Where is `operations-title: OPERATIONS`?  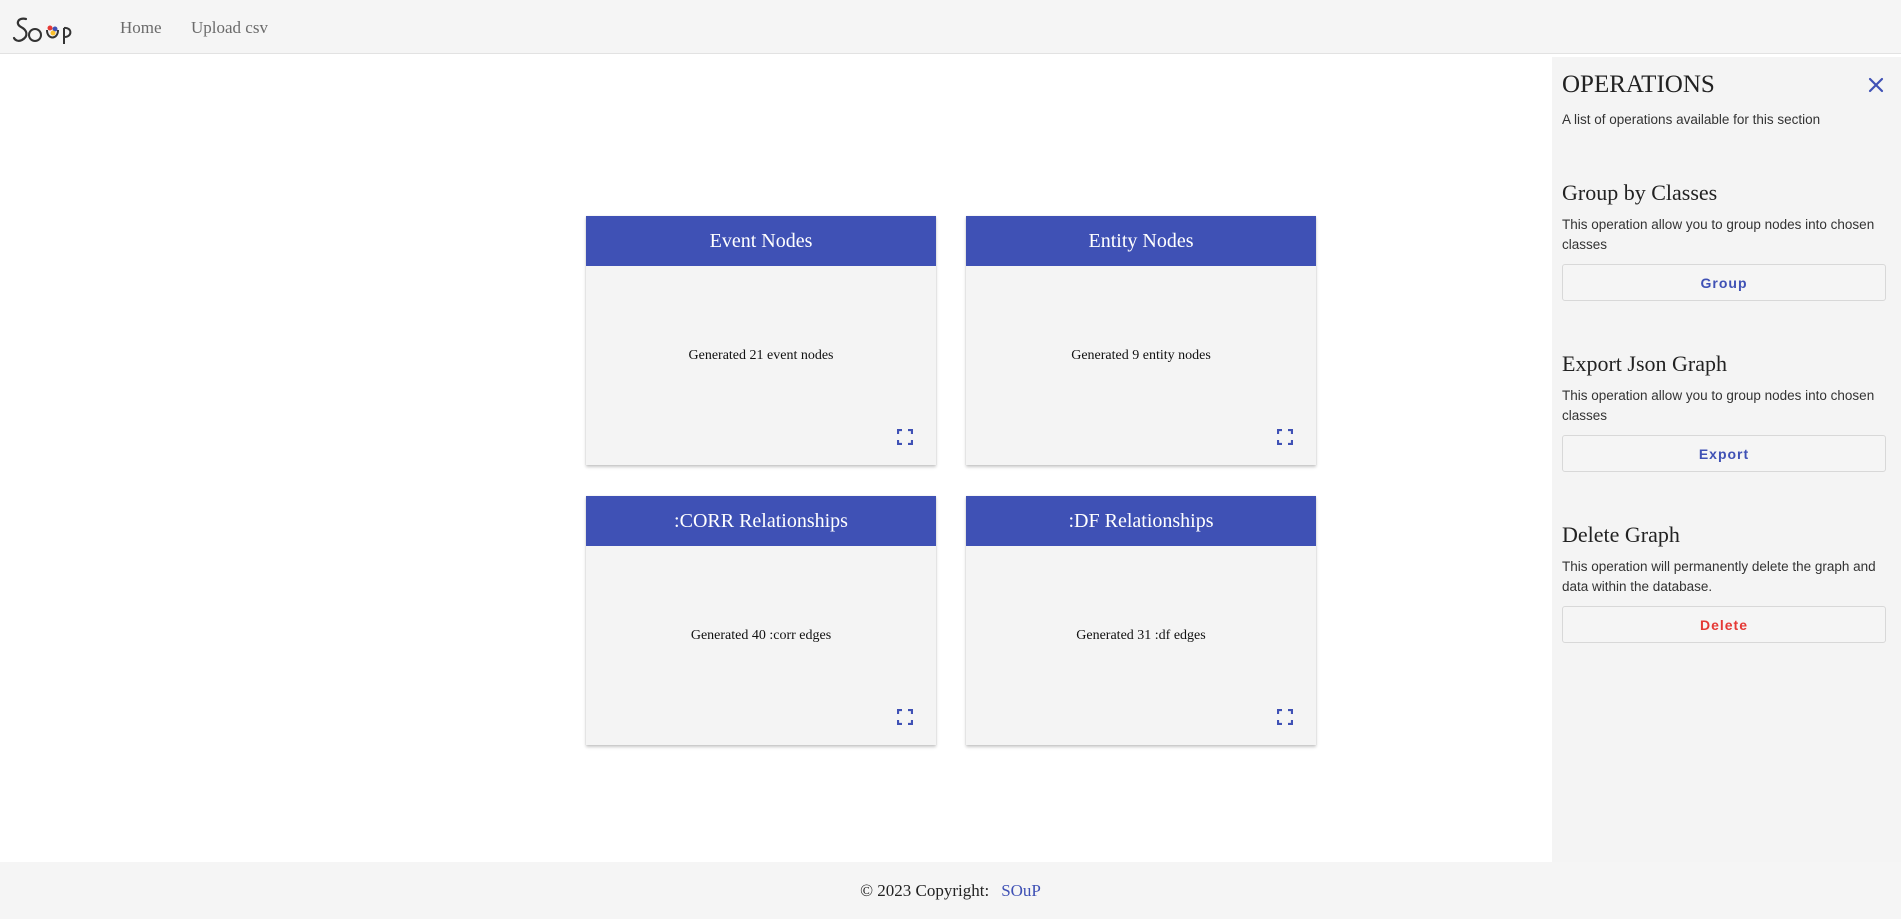 operations-title: OPERATIONS is located at coordinates (1638, 84).